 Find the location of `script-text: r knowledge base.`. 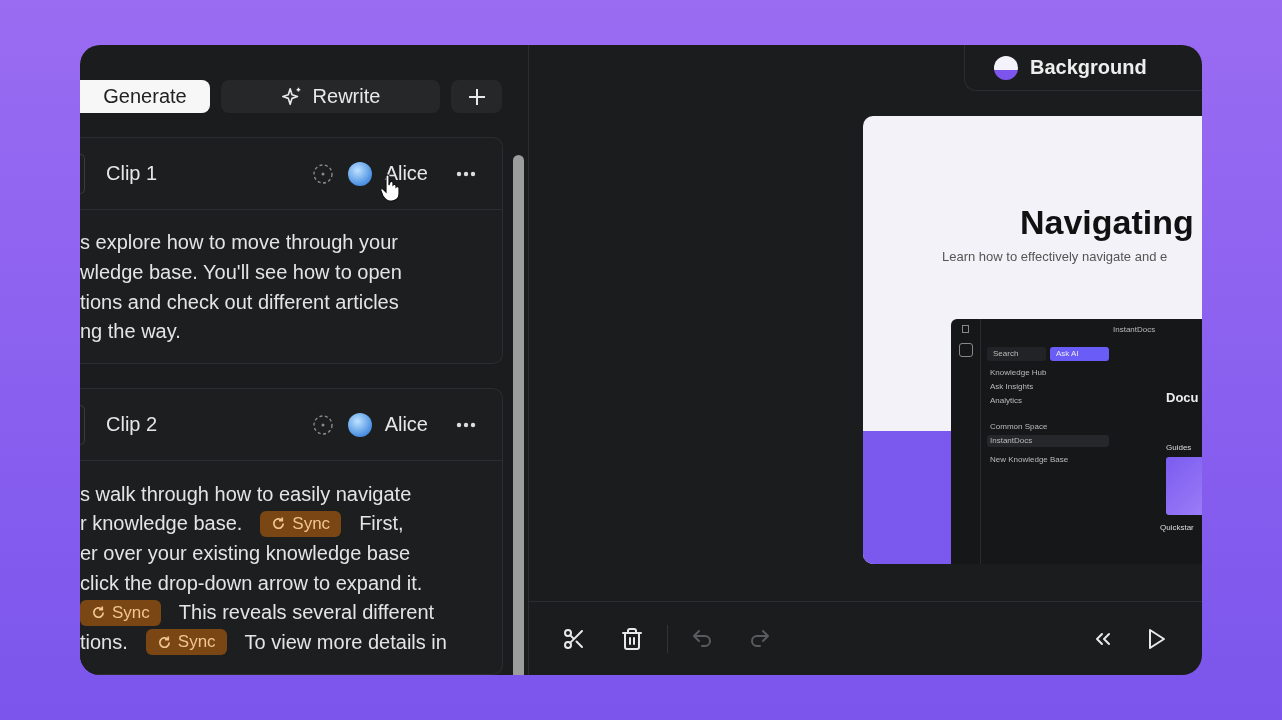

script-text: r knowledge base. is located at coordinates (161, 524).